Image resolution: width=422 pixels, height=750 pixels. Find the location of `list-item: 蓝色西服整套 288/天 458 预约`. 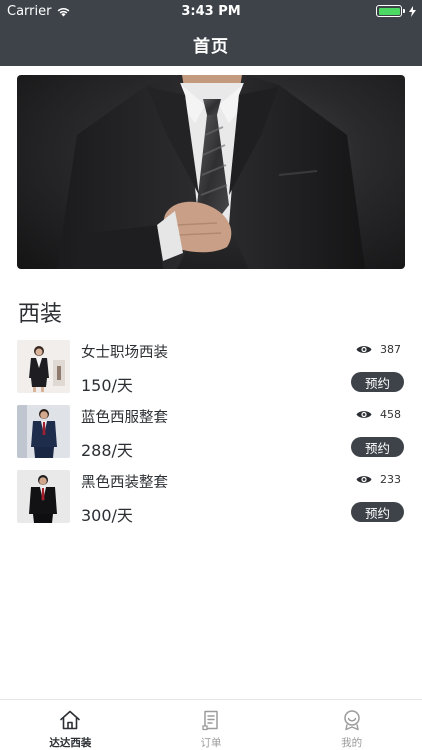

list-item: 蓝色西服整套 288/天 458 预约 is located at coordinates (211, 435).